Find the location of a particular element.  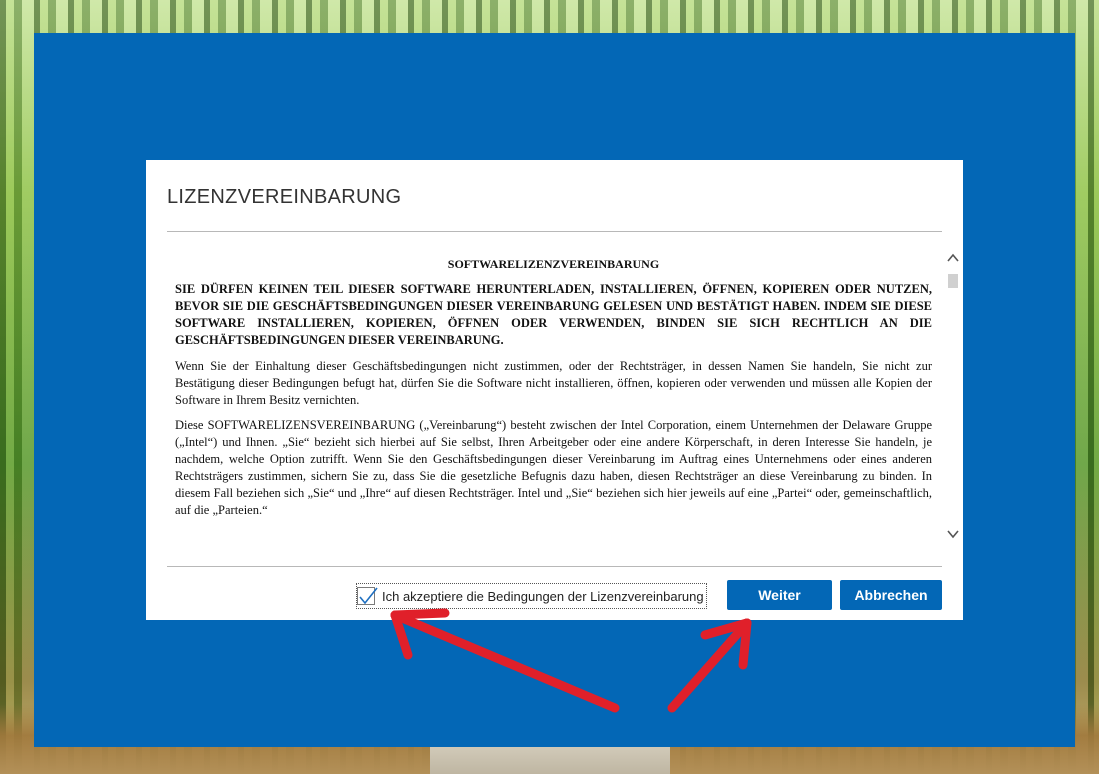

license-scrollbar is located at coordinates (953, 399).